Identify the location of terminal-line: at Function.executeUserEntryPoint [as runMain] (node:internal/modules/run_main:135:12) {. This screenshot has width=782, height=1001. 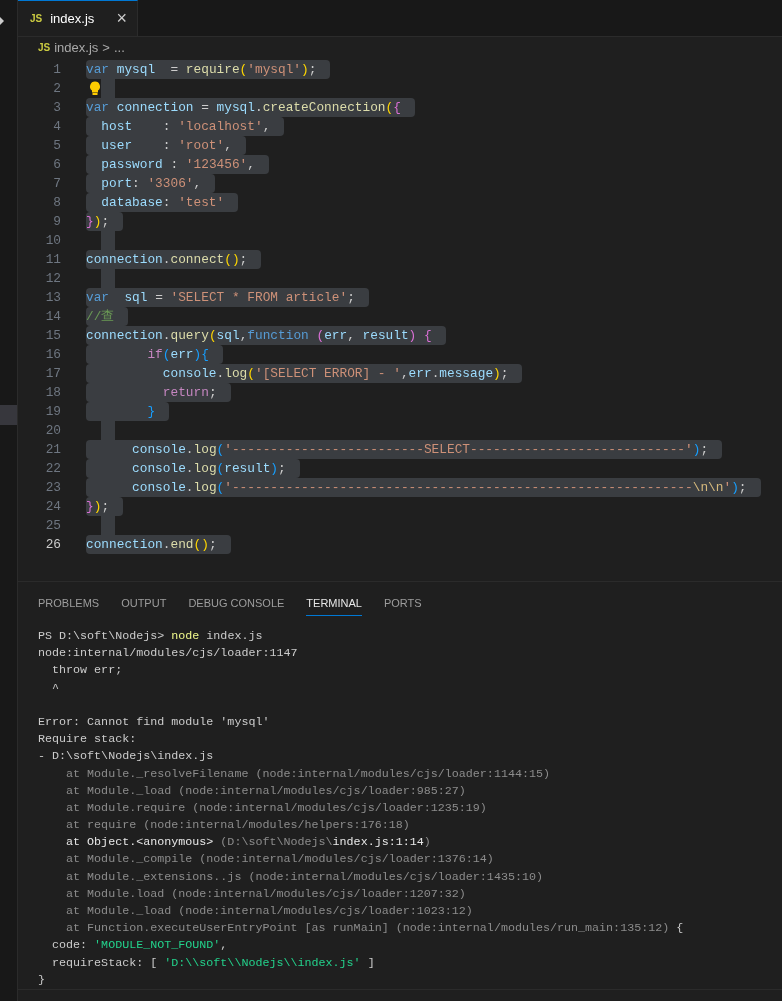
(374, 928).